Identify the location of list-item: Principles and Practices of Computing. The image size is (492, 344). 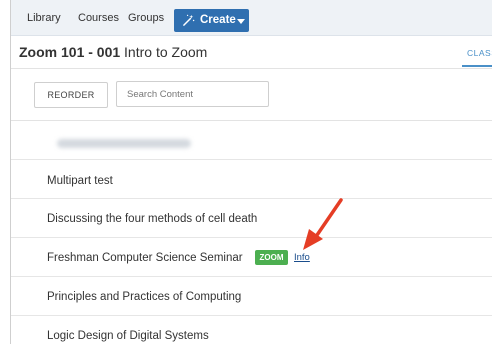
(251, 296).